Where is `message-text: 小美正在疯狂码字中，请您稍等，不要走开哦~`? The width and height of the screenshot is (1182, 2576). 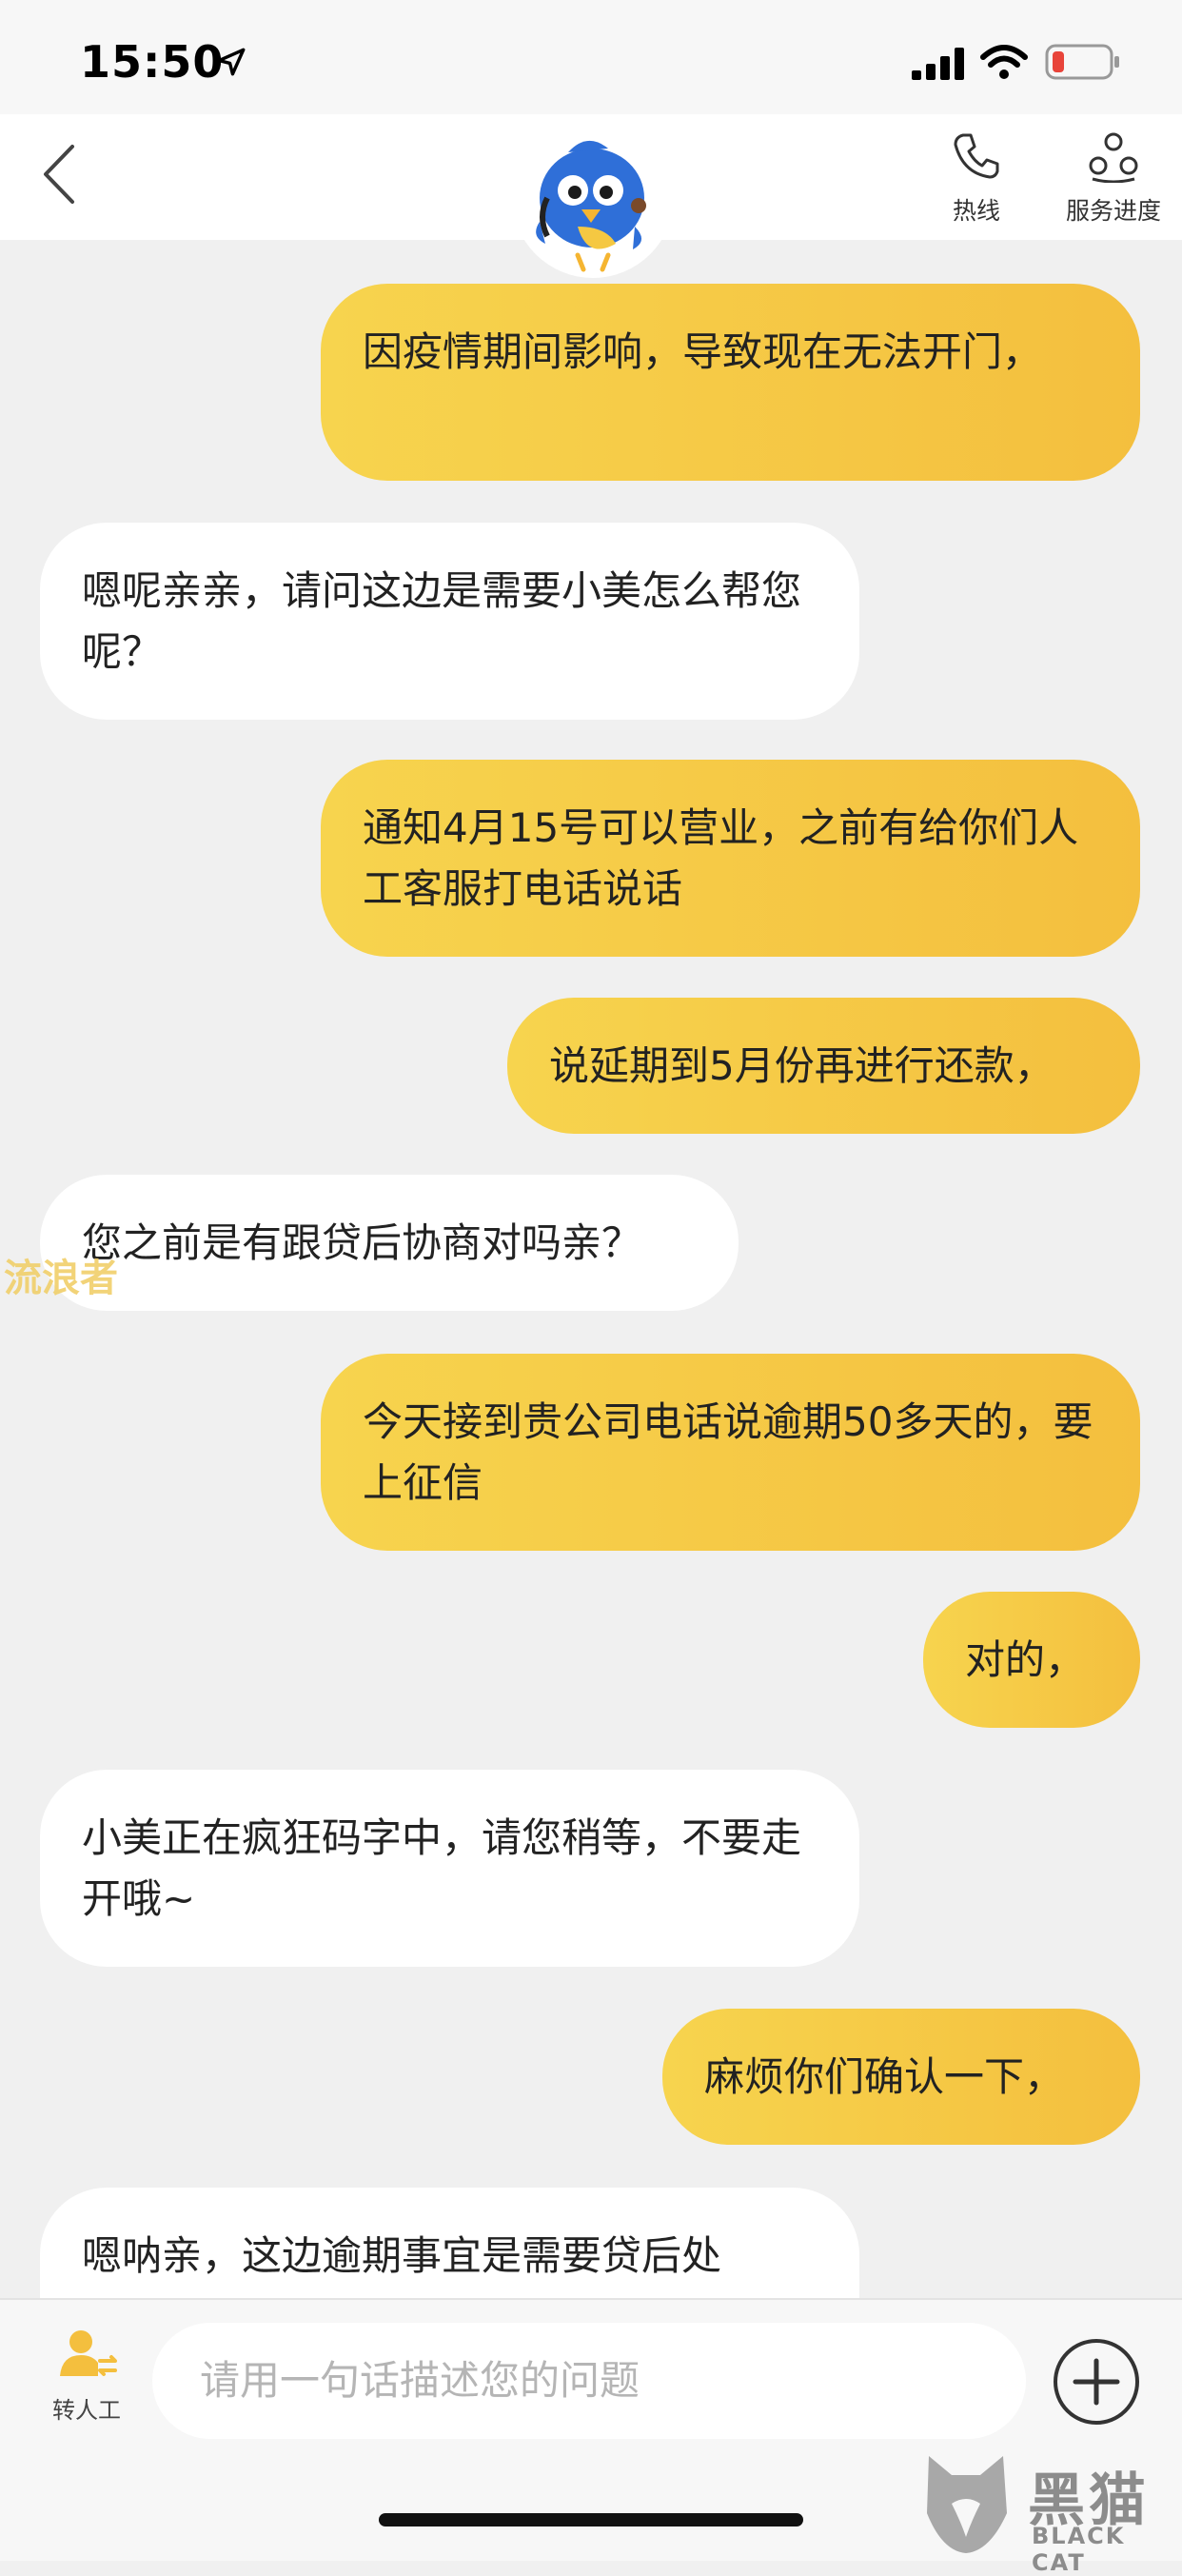
message-text: 小美正在疯狂码字中，请您稍等，不要走开哦~ is located at coordinates (442, 1868).